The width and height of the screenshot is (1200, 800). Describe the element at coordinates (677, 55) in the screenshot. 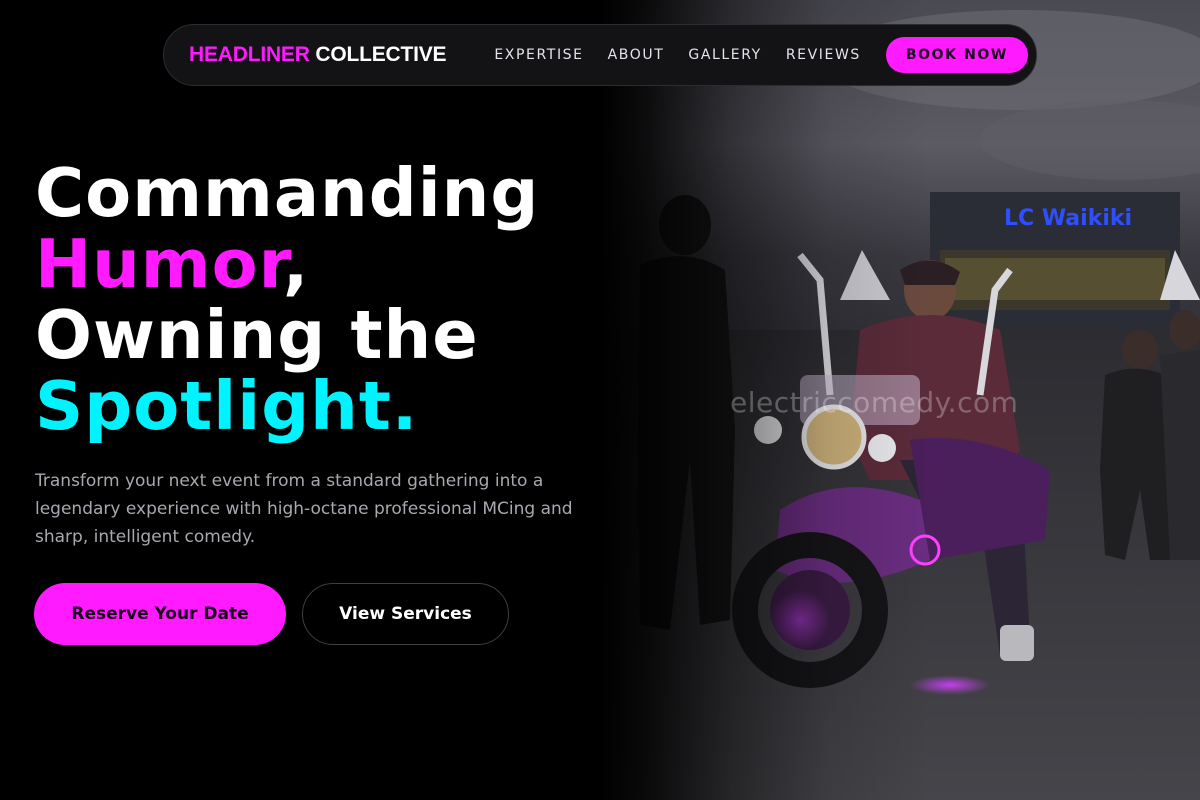

I see `nav-links: EXPERTISE ABOUT GALLERY REVIEWS` at that location.